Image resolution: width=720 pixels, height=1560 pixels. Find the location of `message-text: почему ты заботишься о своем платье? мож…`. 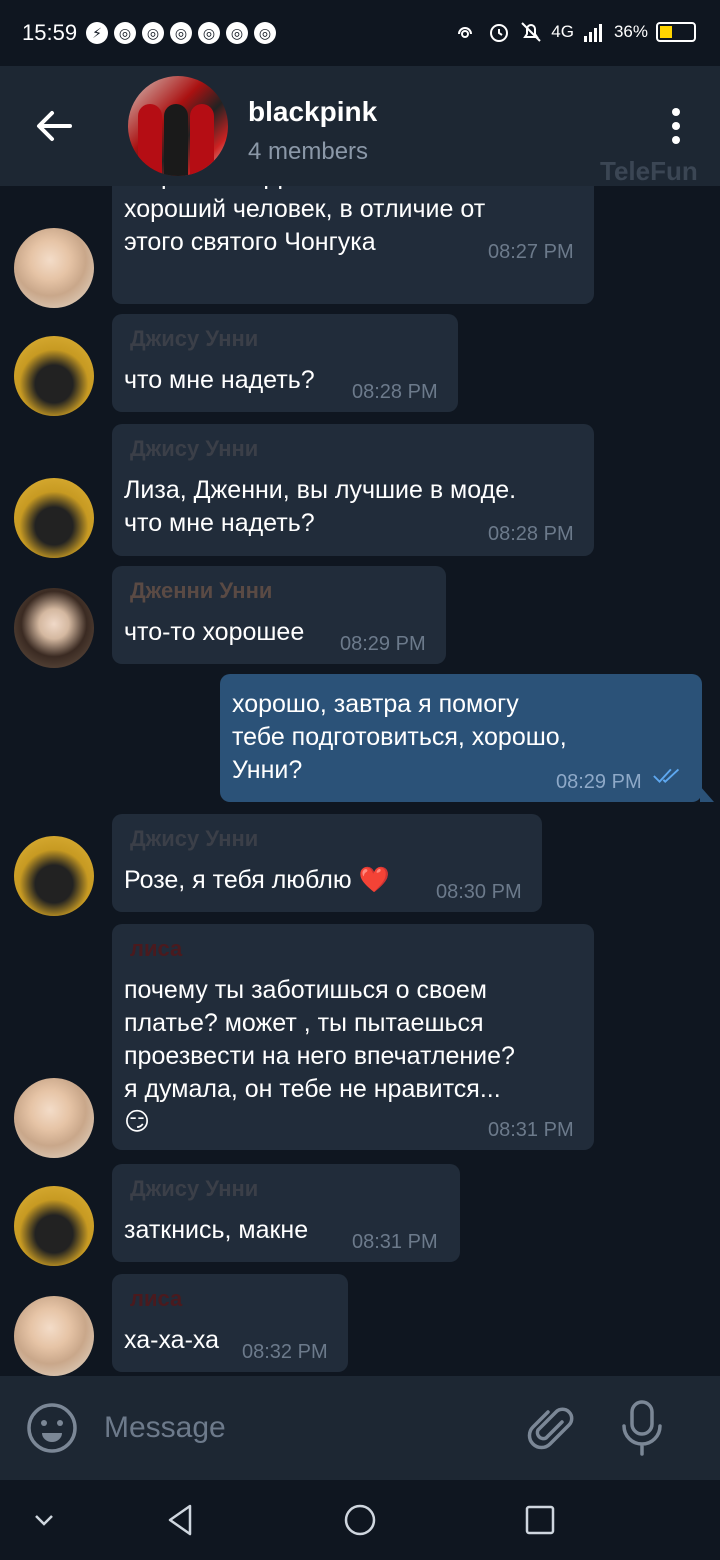

message-text: почему ты заботишься о своем платье? мож… is located at coordinates (319, 1056).